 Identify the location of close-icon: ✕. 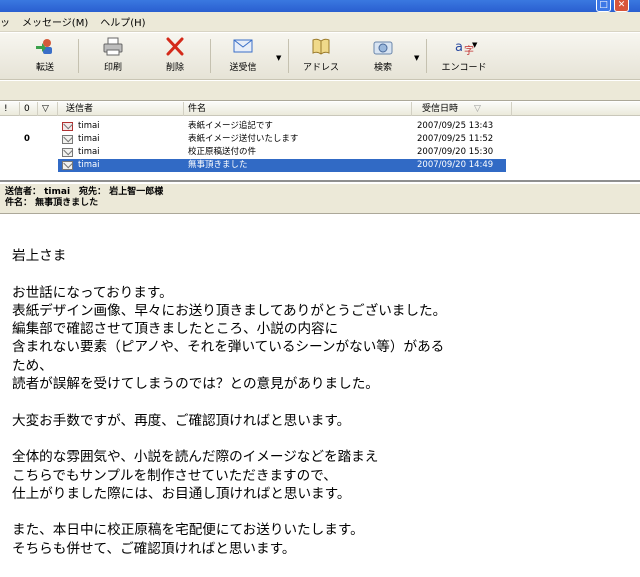
(621, 6).